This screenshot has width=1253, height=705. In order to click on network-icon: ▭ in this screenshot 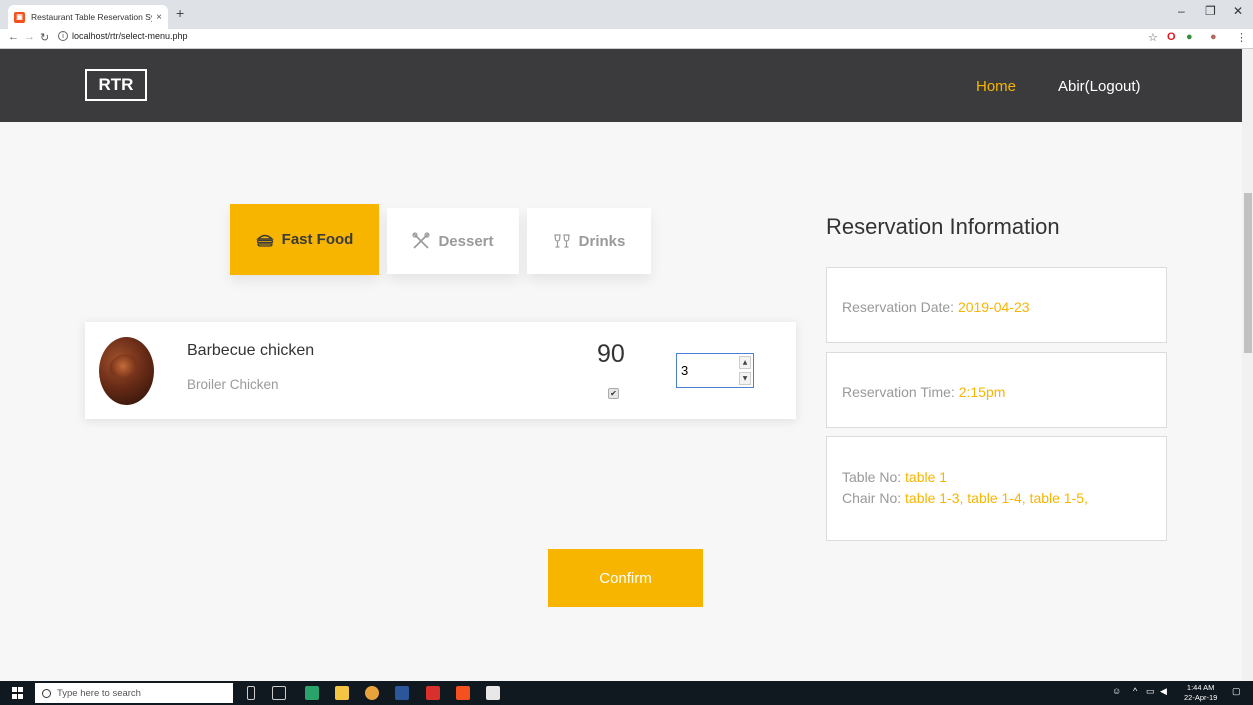, I will do `click(1150, 691)`.